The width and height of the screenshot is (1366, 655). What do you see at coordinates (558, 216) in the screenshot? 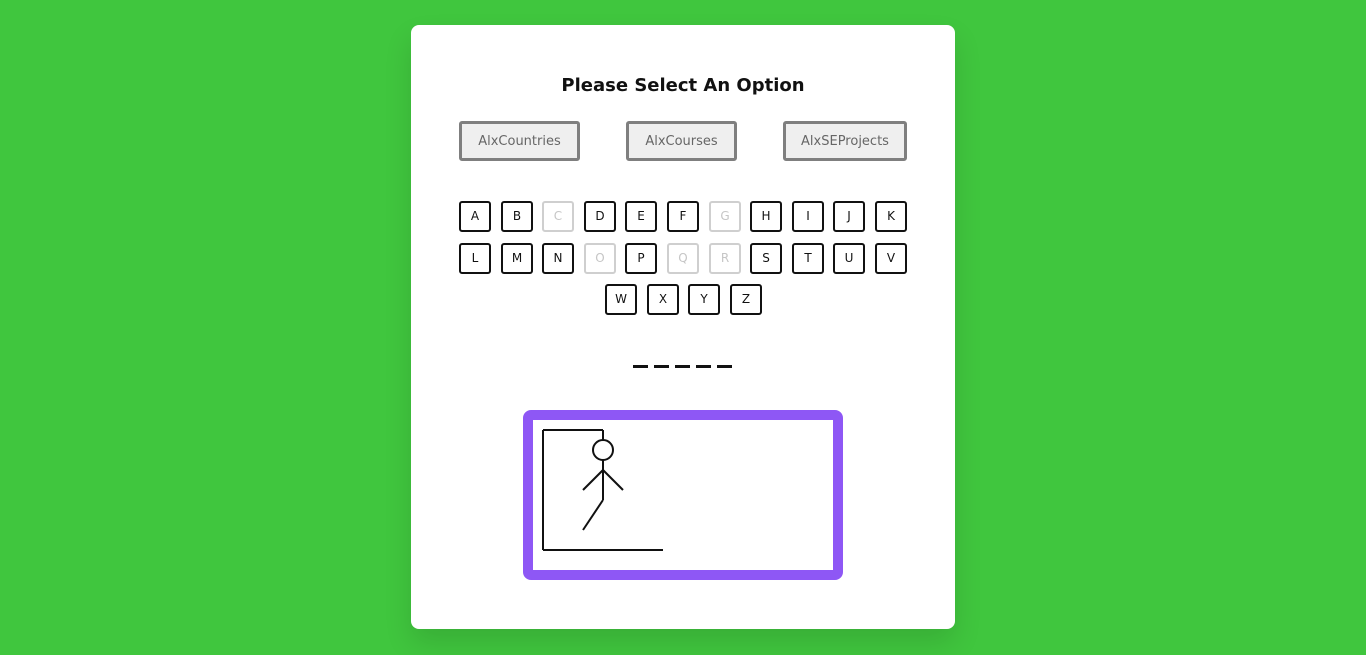
I see `key-c: C` at bounding box center [558, 216].